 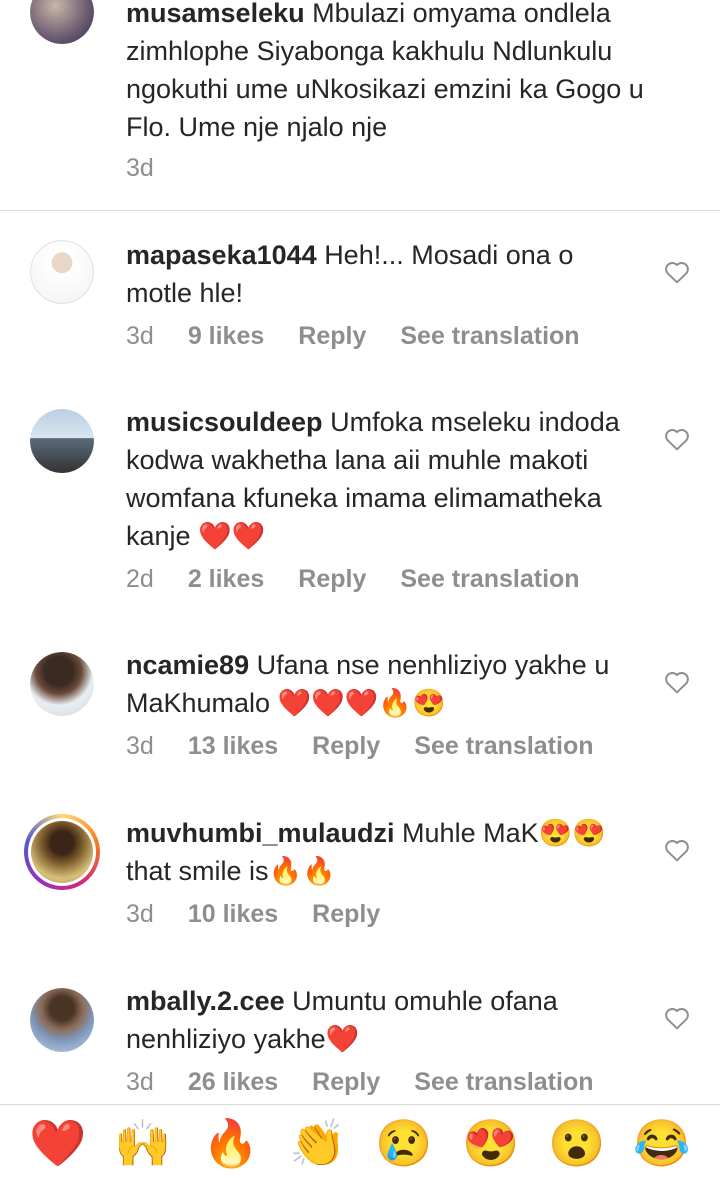 What do you see at coordinates (404, 1143) in the screenshot?
I see `emoji-crying-face-button: 😢` at bounding box center [404, 1143].